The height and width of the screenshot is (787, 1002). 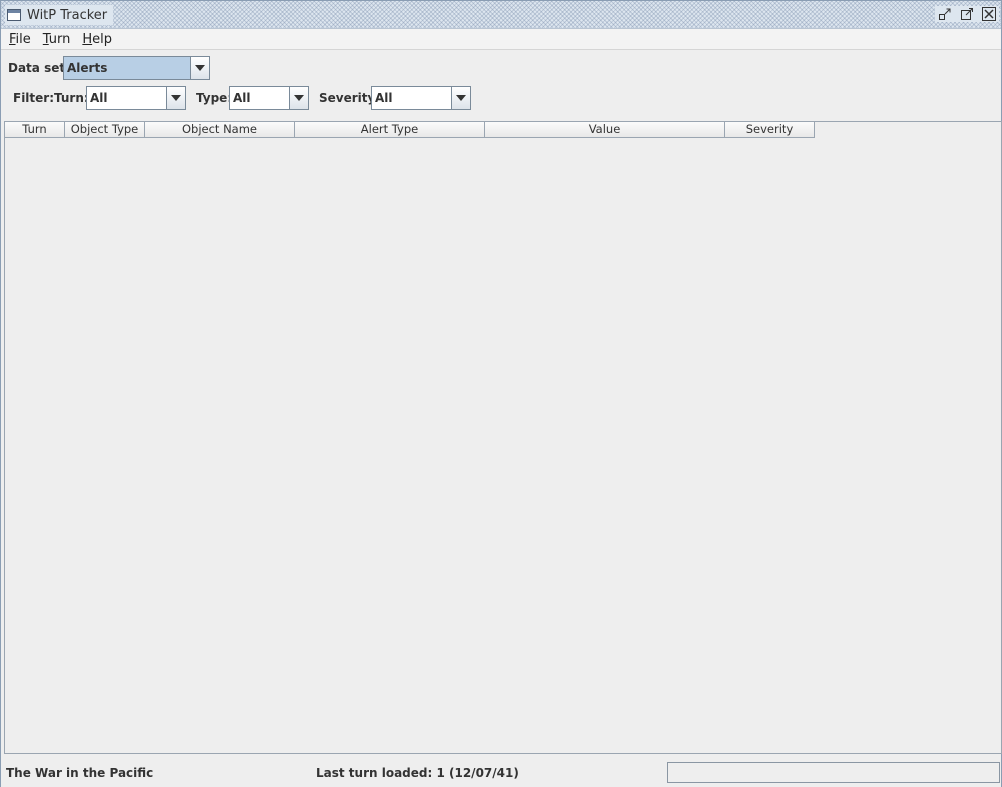 I want to click on column-header-turn: Turn, so click(x=35, y=130).